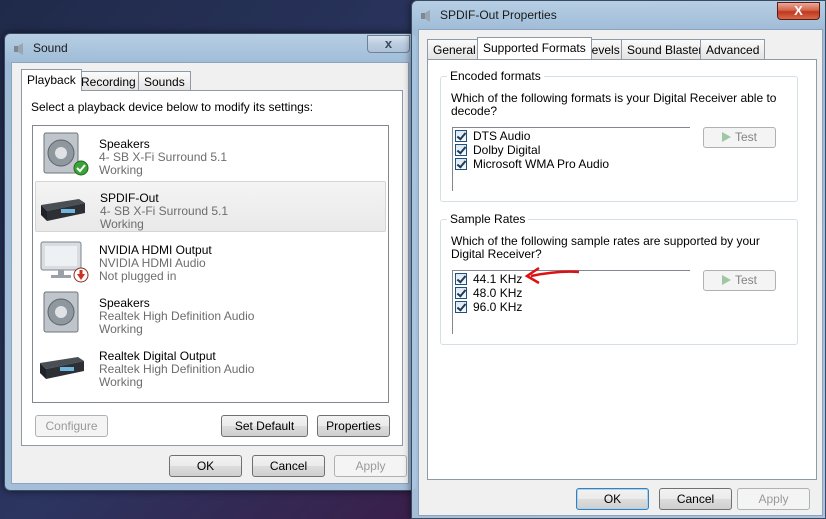 The image size is (826, 519). Describe the element at coordinates (454, 49) in the screenshot. I see `tab-general: General` at that location.